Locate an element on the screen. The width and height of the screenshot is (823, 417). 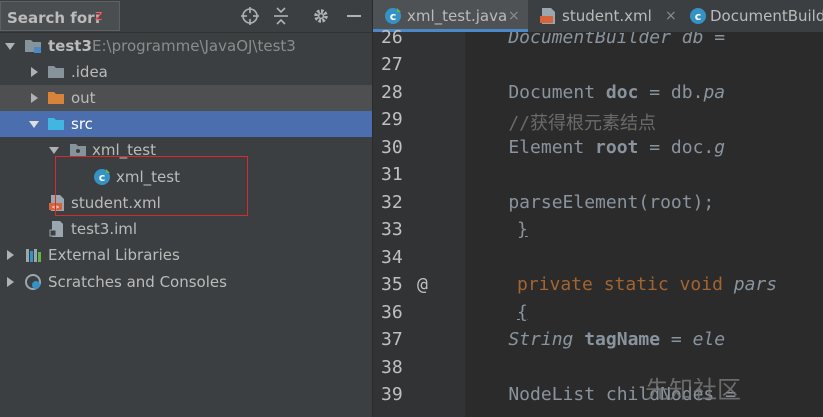
tab-label: xml_test.java is located at coordinates (457, 16).